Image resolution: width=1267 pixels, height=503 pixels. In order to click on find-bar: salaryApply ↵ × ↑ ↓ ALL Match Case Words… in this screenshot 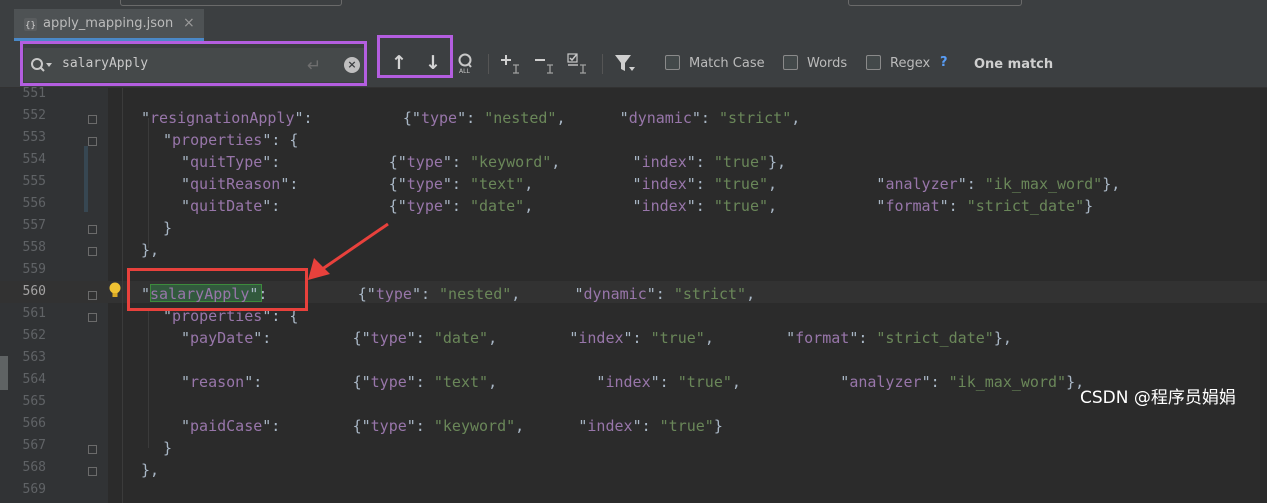, I will do `click(633, 61)`.